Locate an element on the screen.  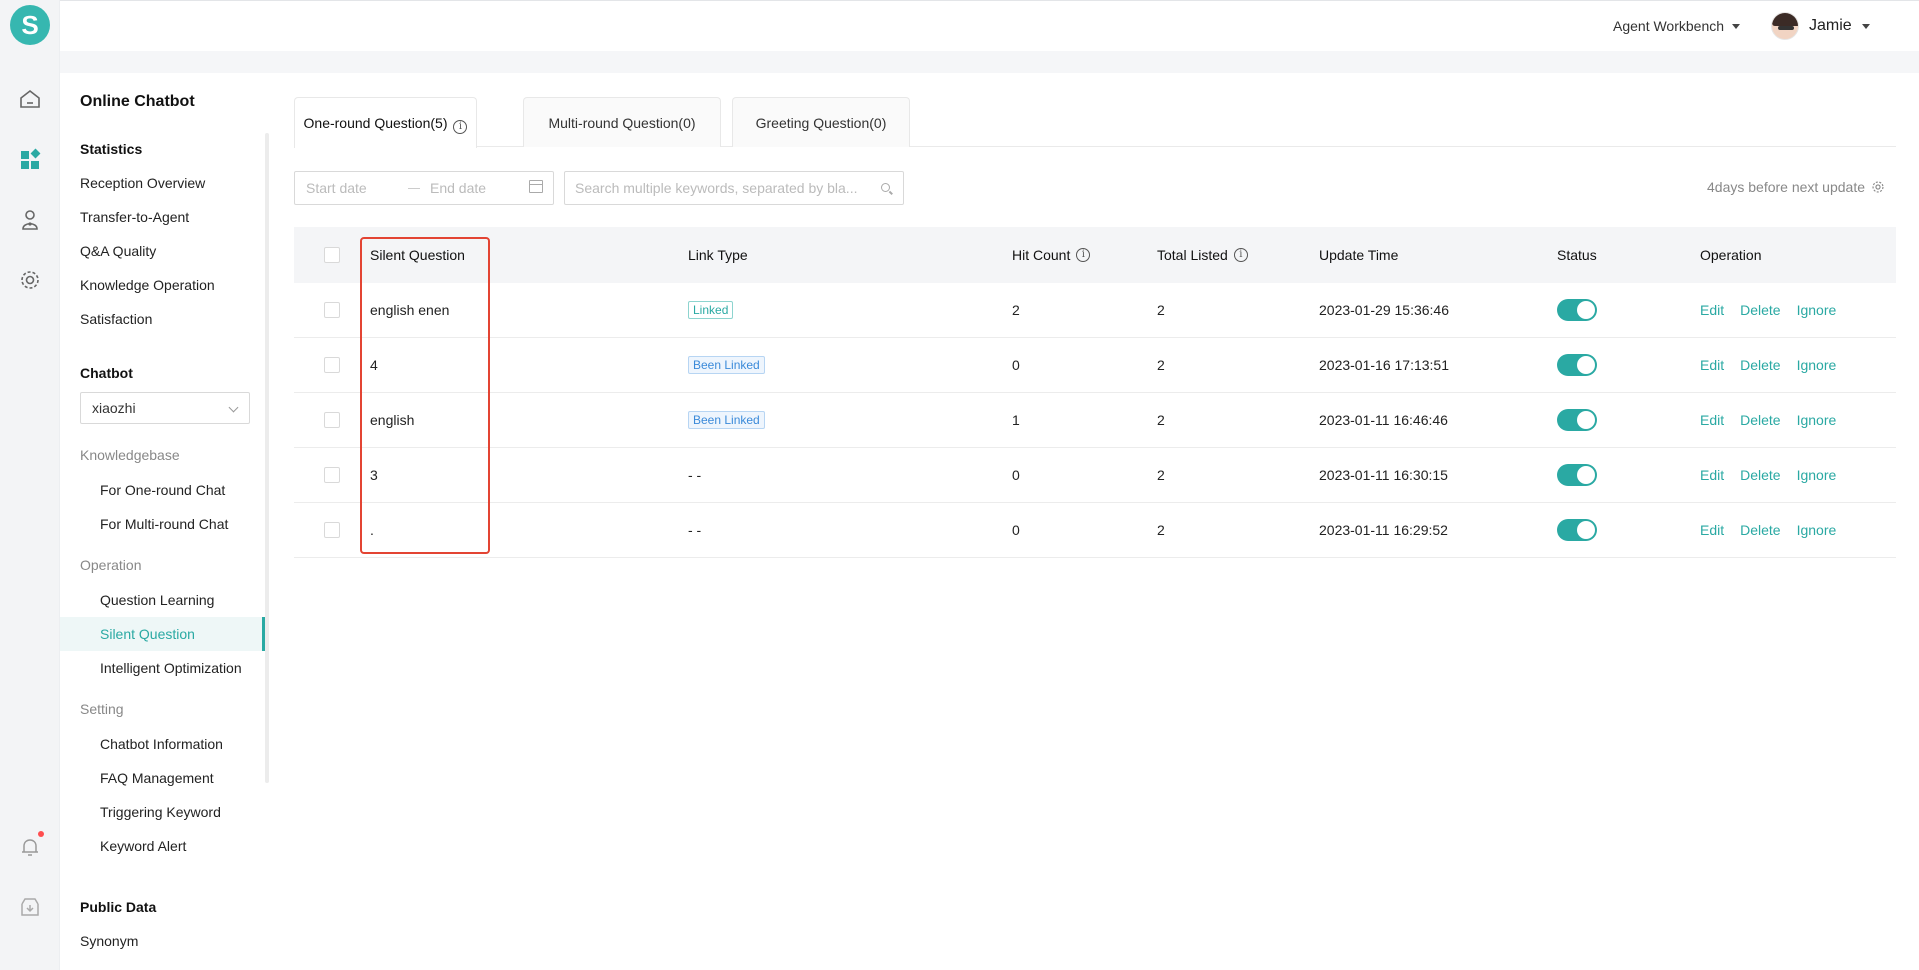
home-icon is located at coordinates (30, 99).